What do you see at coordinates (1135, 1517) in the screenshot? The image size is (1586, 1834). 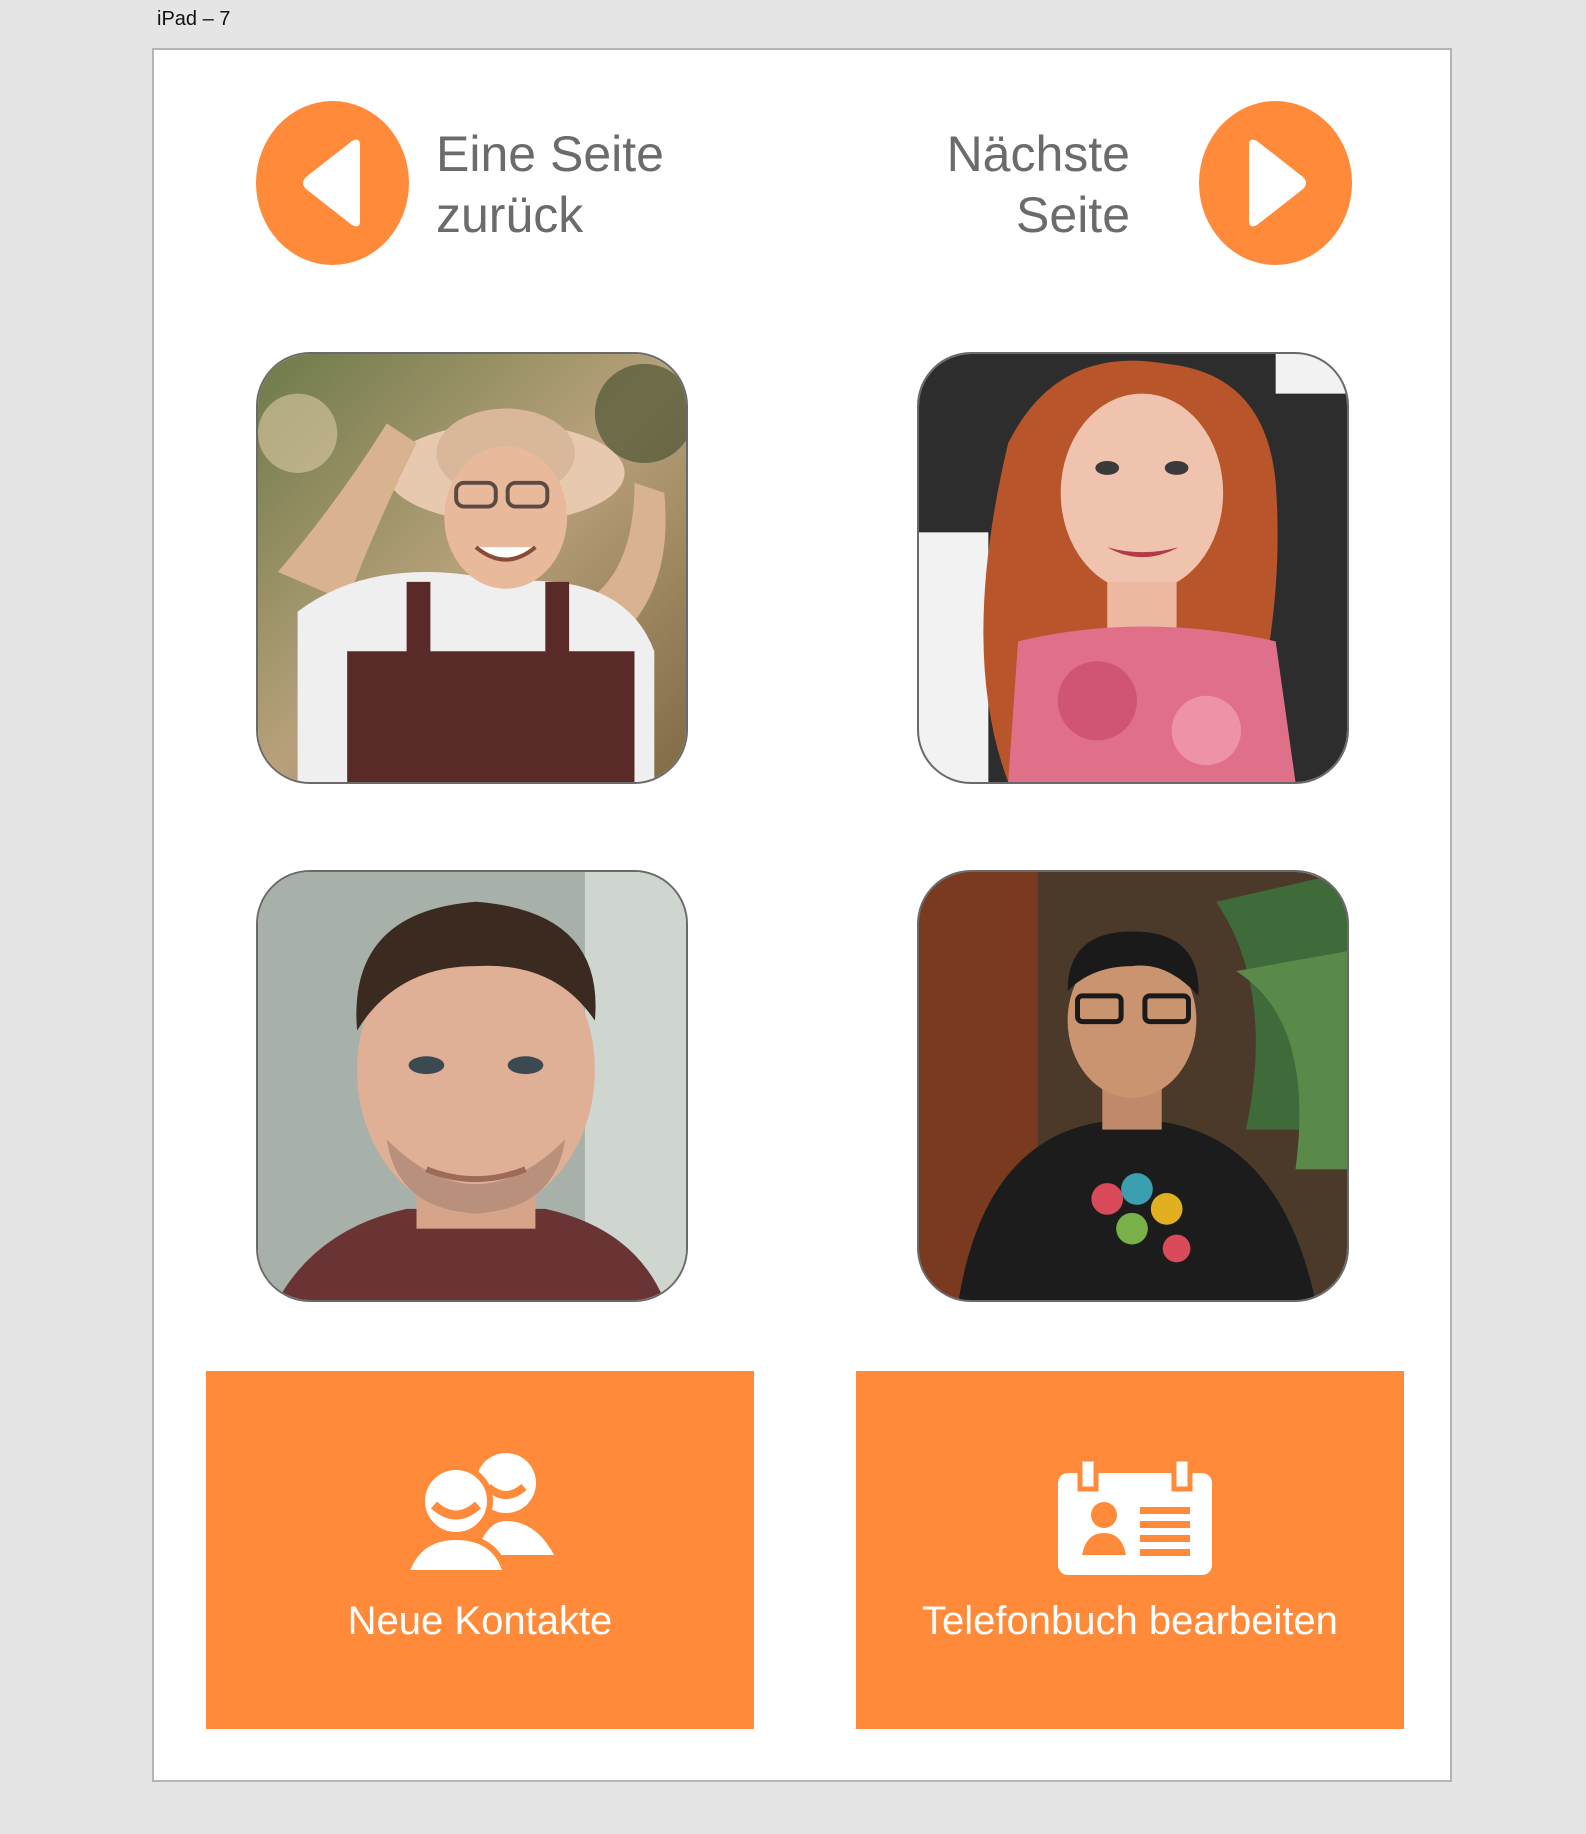 I see `id-card-icon` at bounding box center [1135, 1517].